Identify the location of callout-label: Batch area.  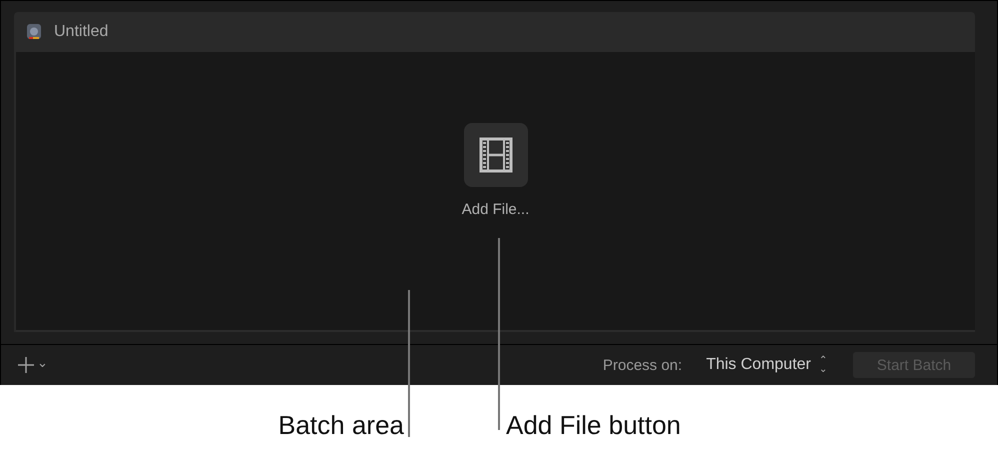
(341, 425).